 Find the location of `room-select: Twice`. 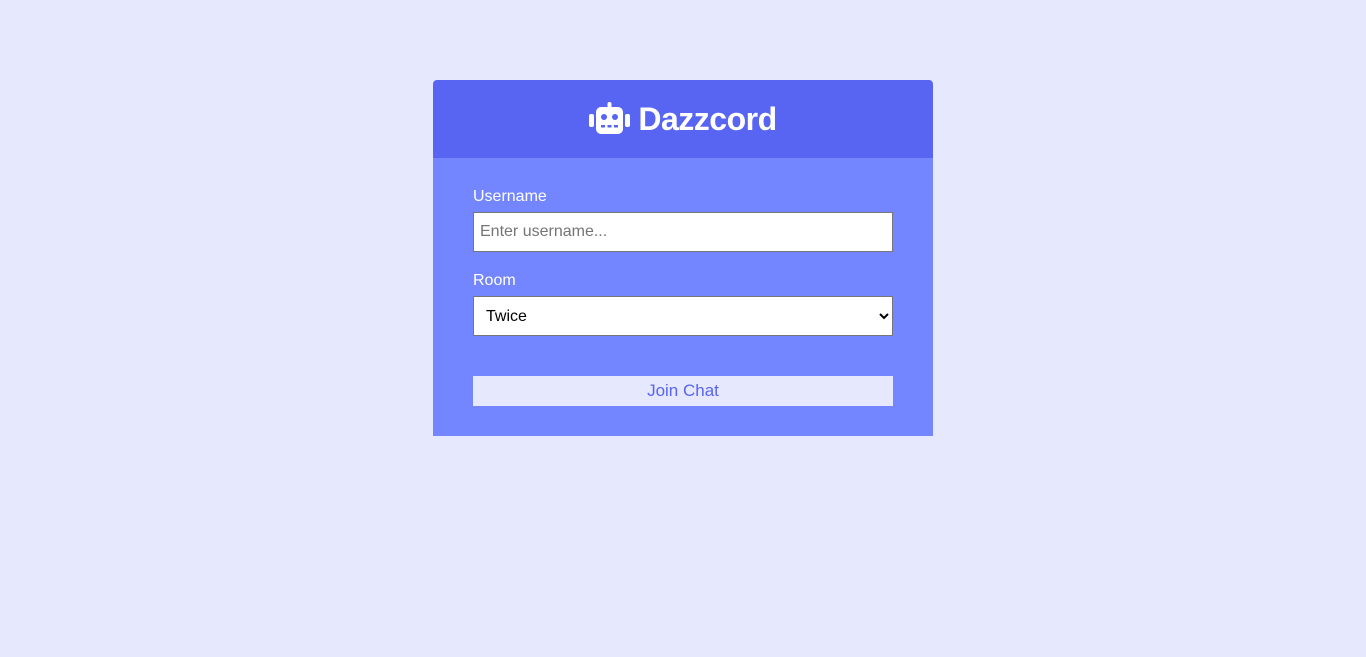

room-select: Twice is located at coordinates (683, 316).